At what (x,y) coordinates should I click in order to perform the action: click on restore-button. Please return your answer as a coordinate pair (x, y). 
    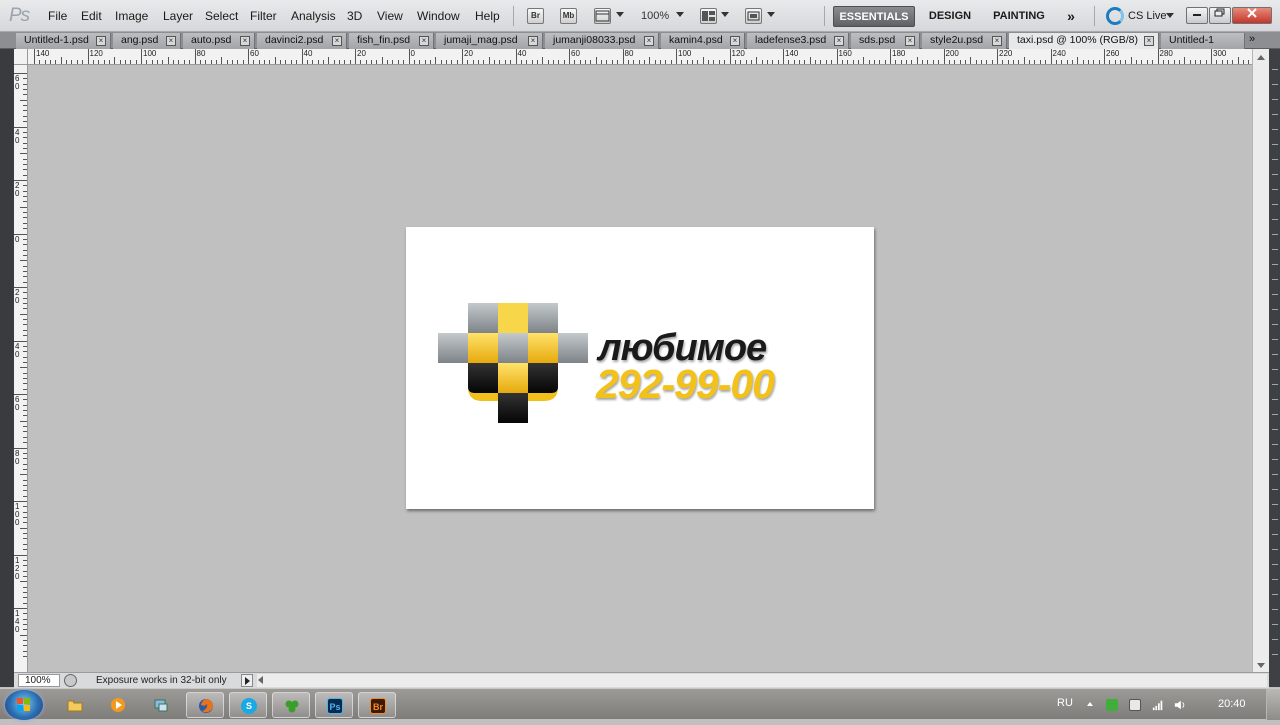
    Looking at the image, I should click on (1220, 15).